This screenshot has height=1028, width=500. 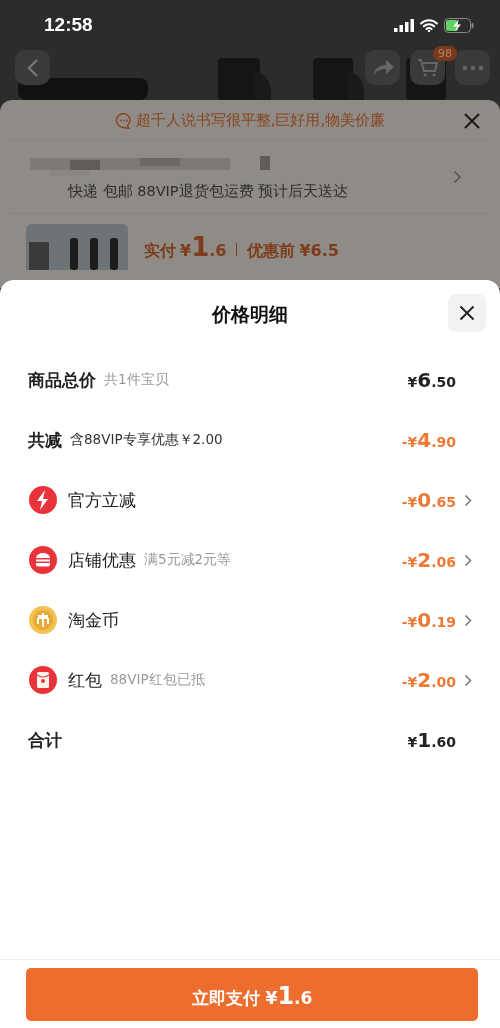 What do you see at coordinates (459, 25) in the screenshot?
I see `battery-charging-icon` at bounding box center [459, 25].